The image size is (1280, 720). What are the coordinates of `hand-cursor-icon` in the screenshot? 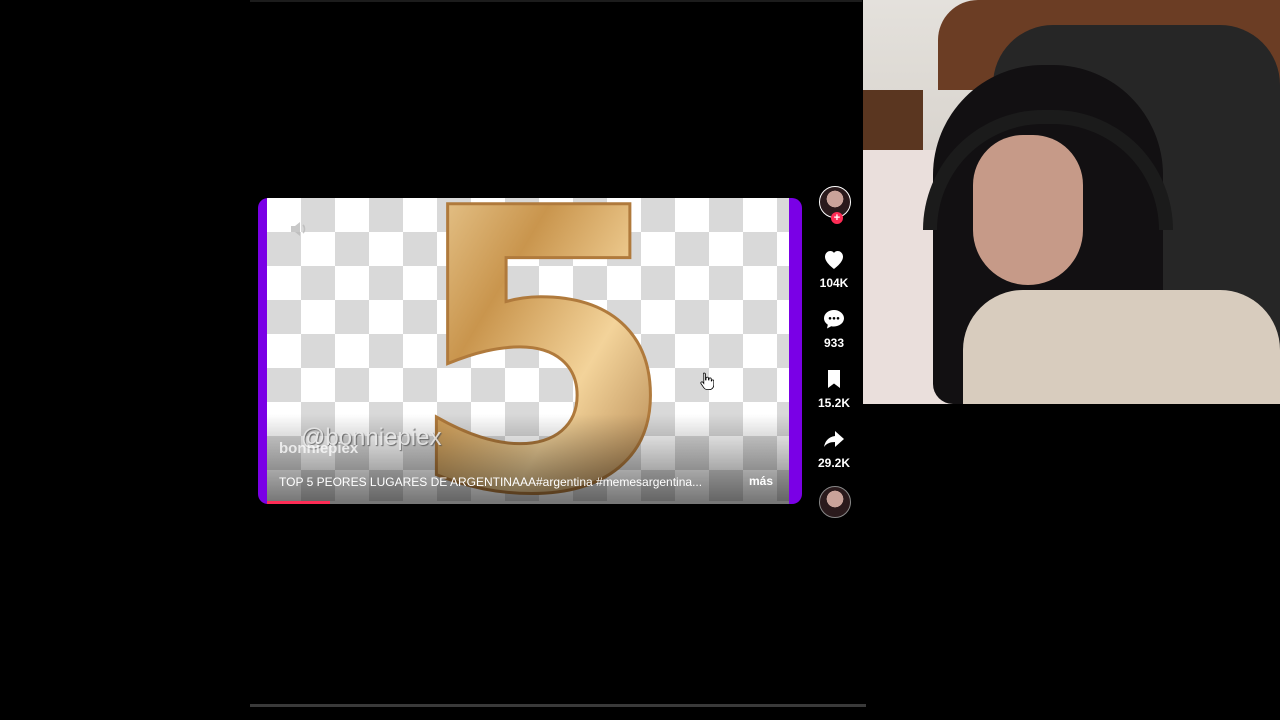 It's located at (707, 381).